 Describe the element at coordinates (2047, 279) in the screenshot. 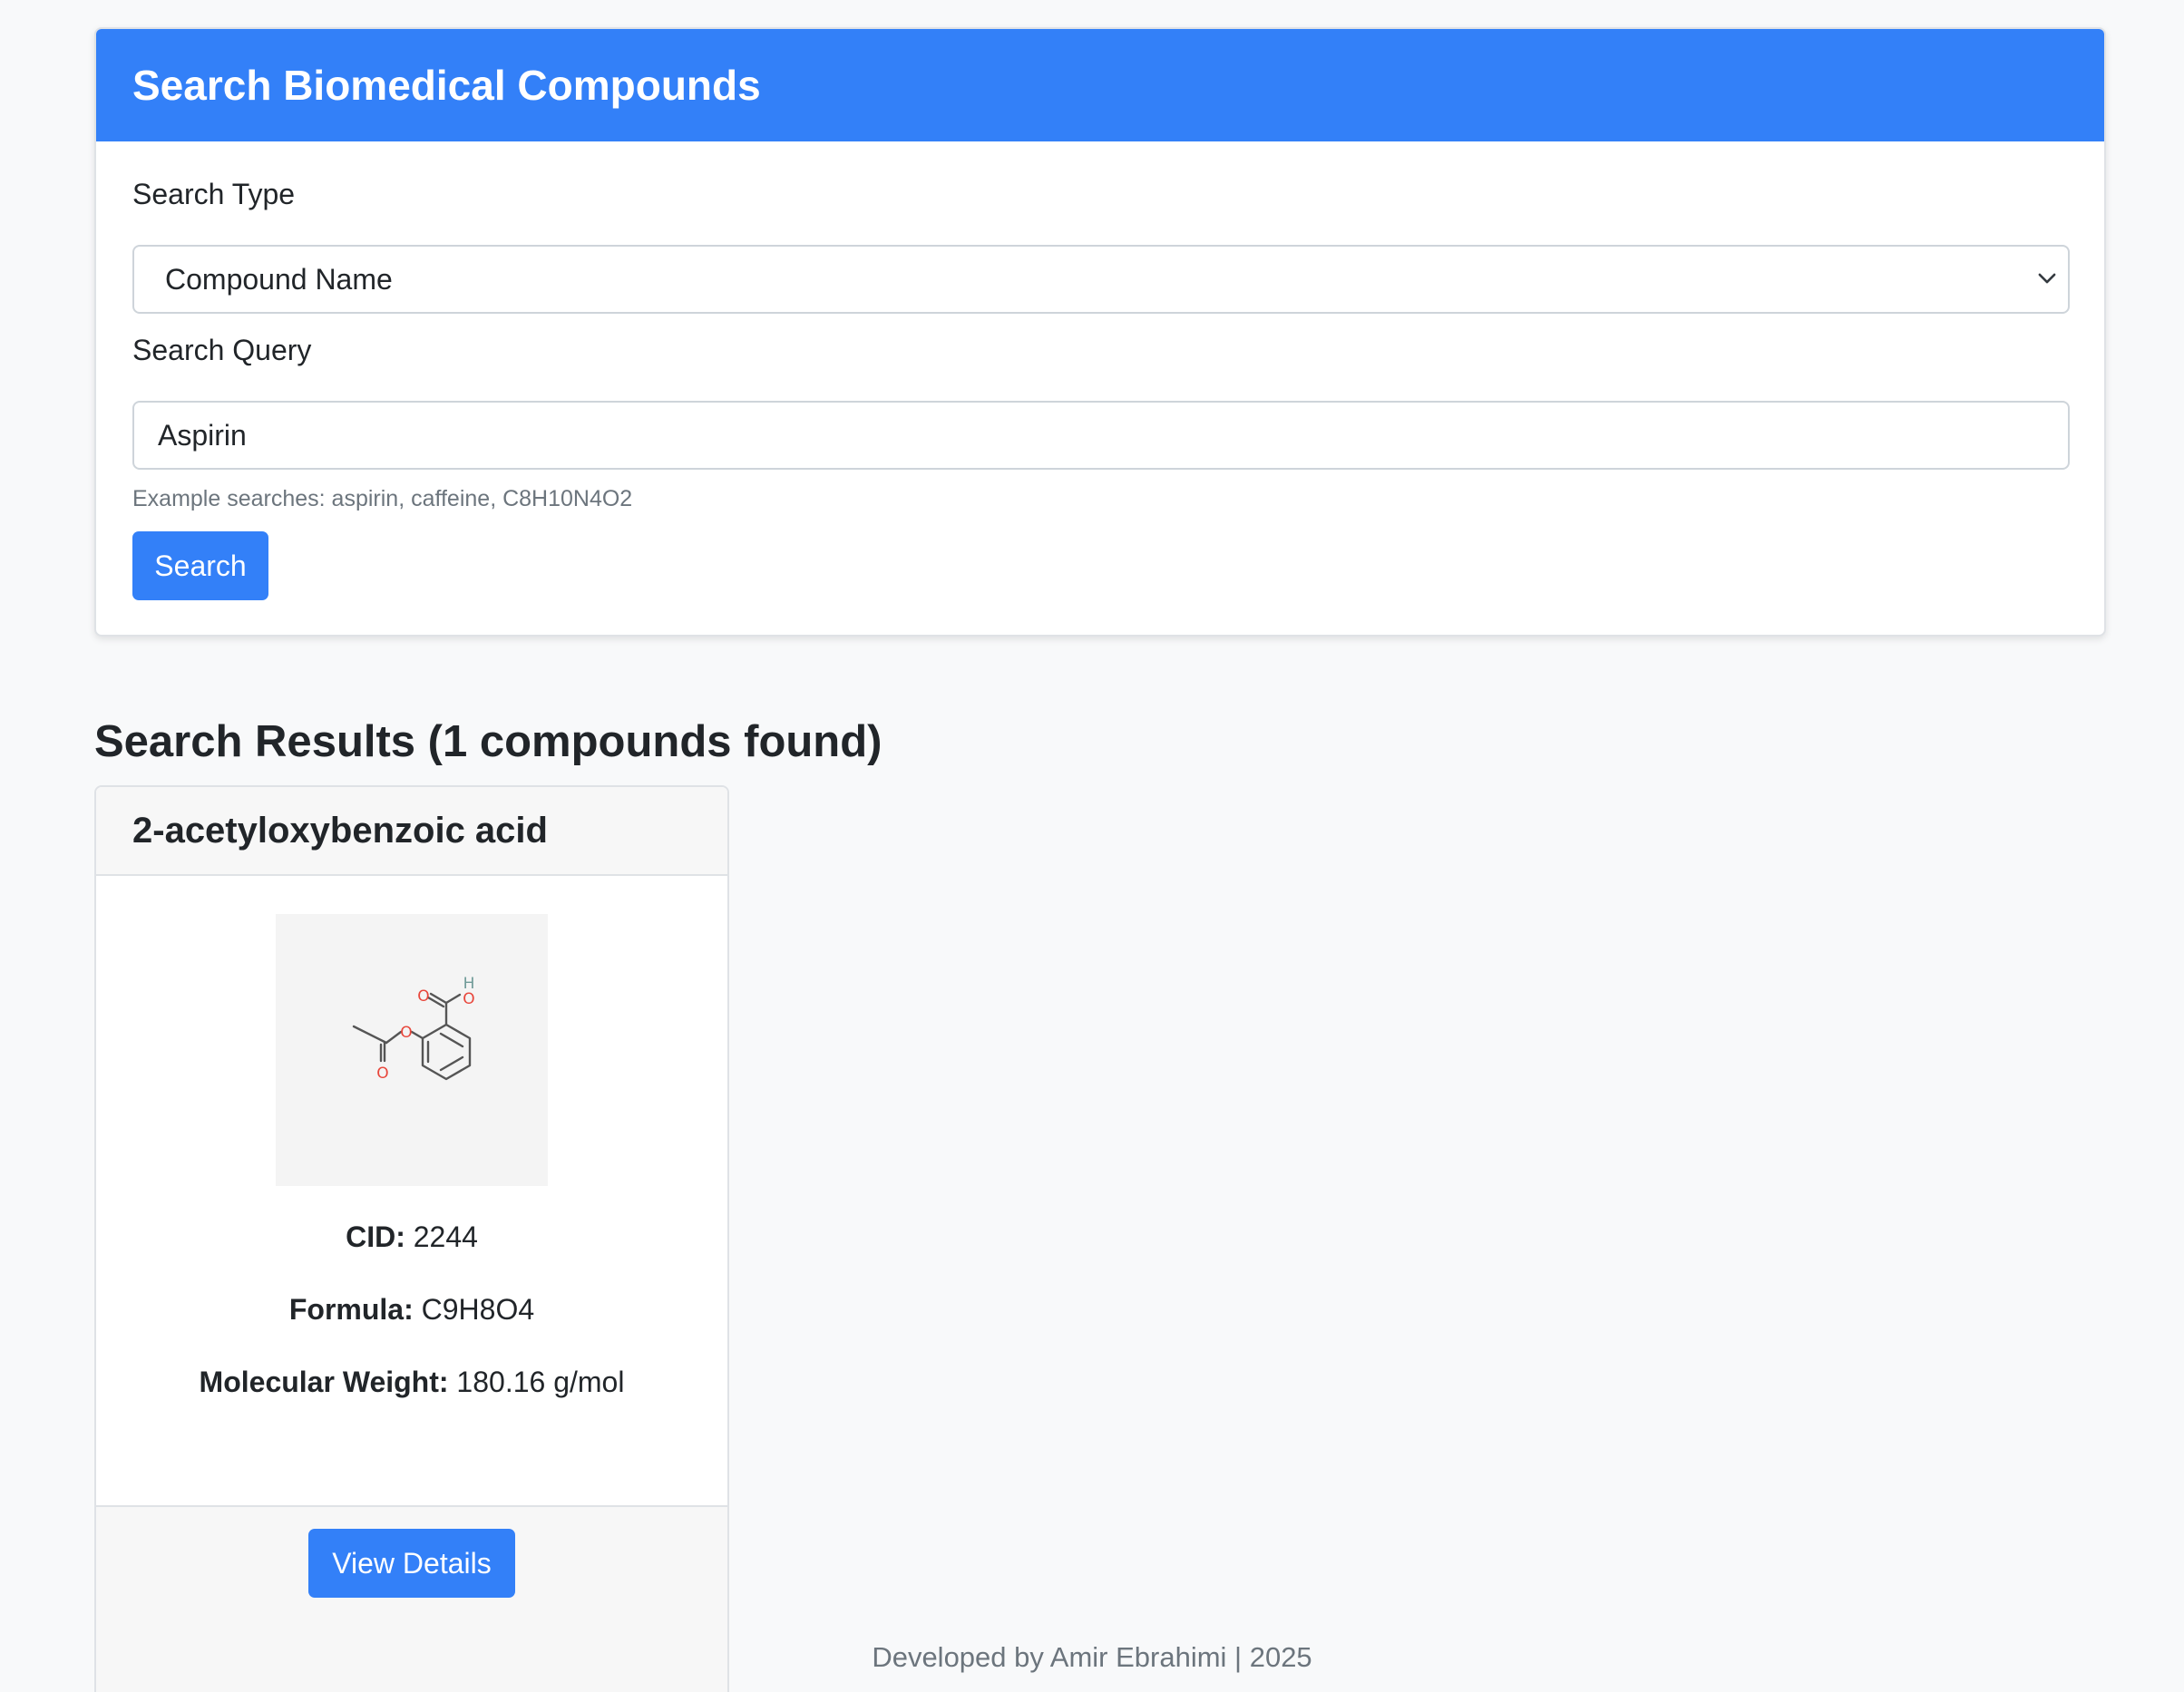

I see `chevron-down-icon` at that location.